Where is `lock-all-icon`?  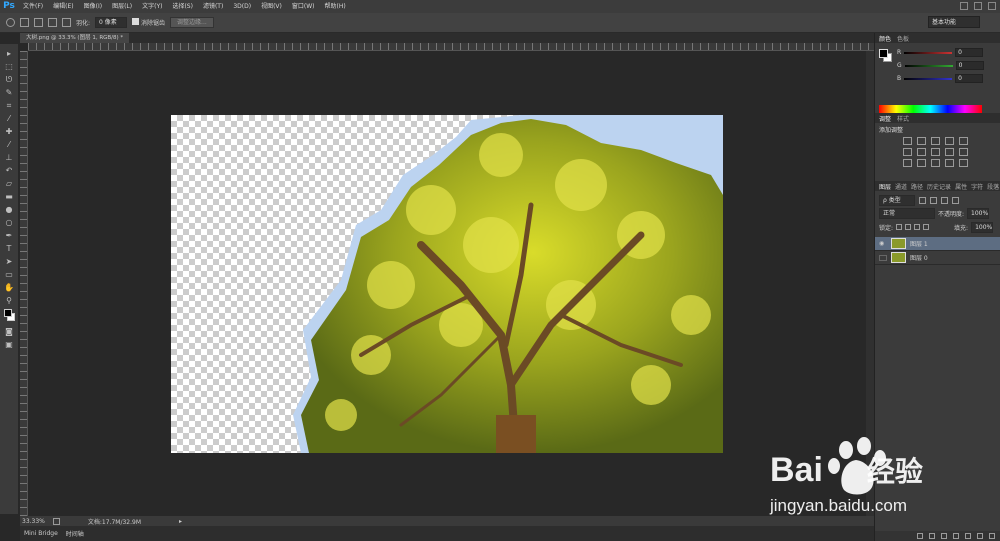 lock-all-icon is located at coordinates (926, 227).